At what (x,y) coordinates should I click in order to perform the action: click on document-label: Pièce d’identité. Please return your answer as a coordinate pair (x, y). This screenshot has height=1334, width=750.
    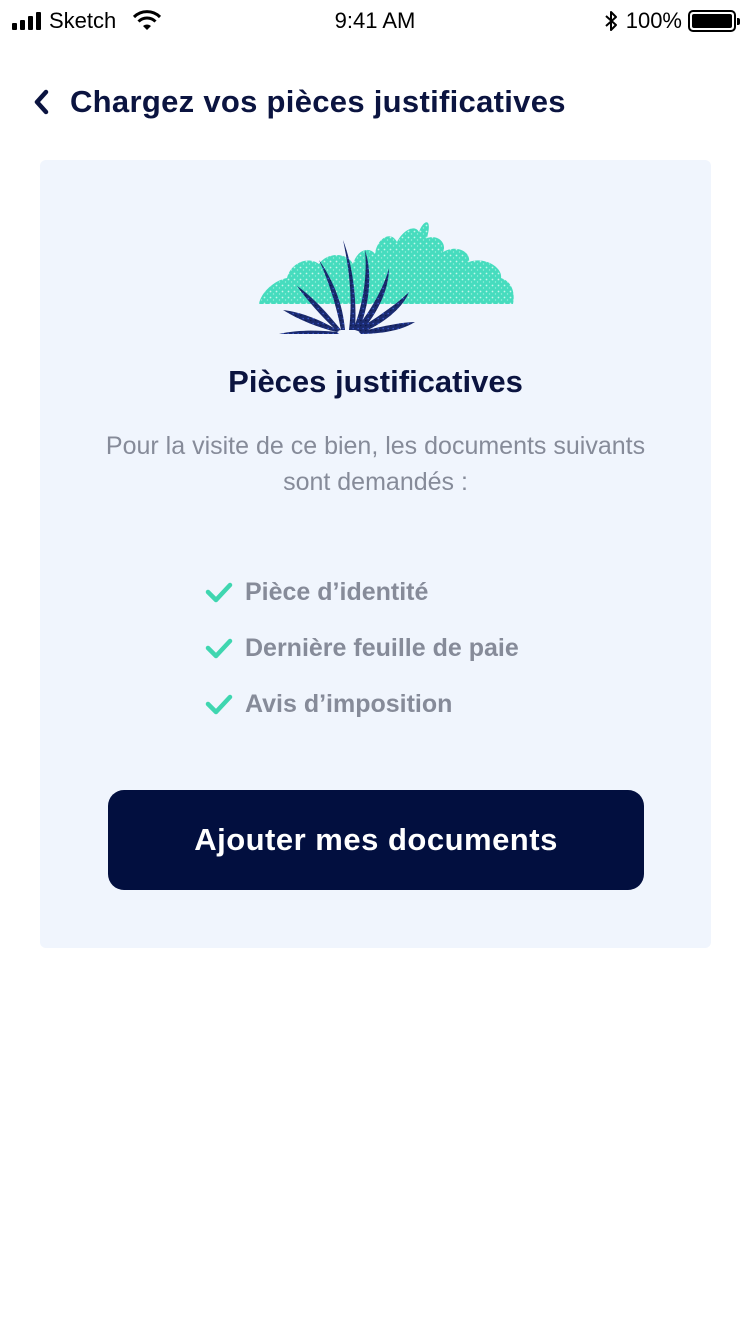
    Looking at the image, I should click on (337, 591).